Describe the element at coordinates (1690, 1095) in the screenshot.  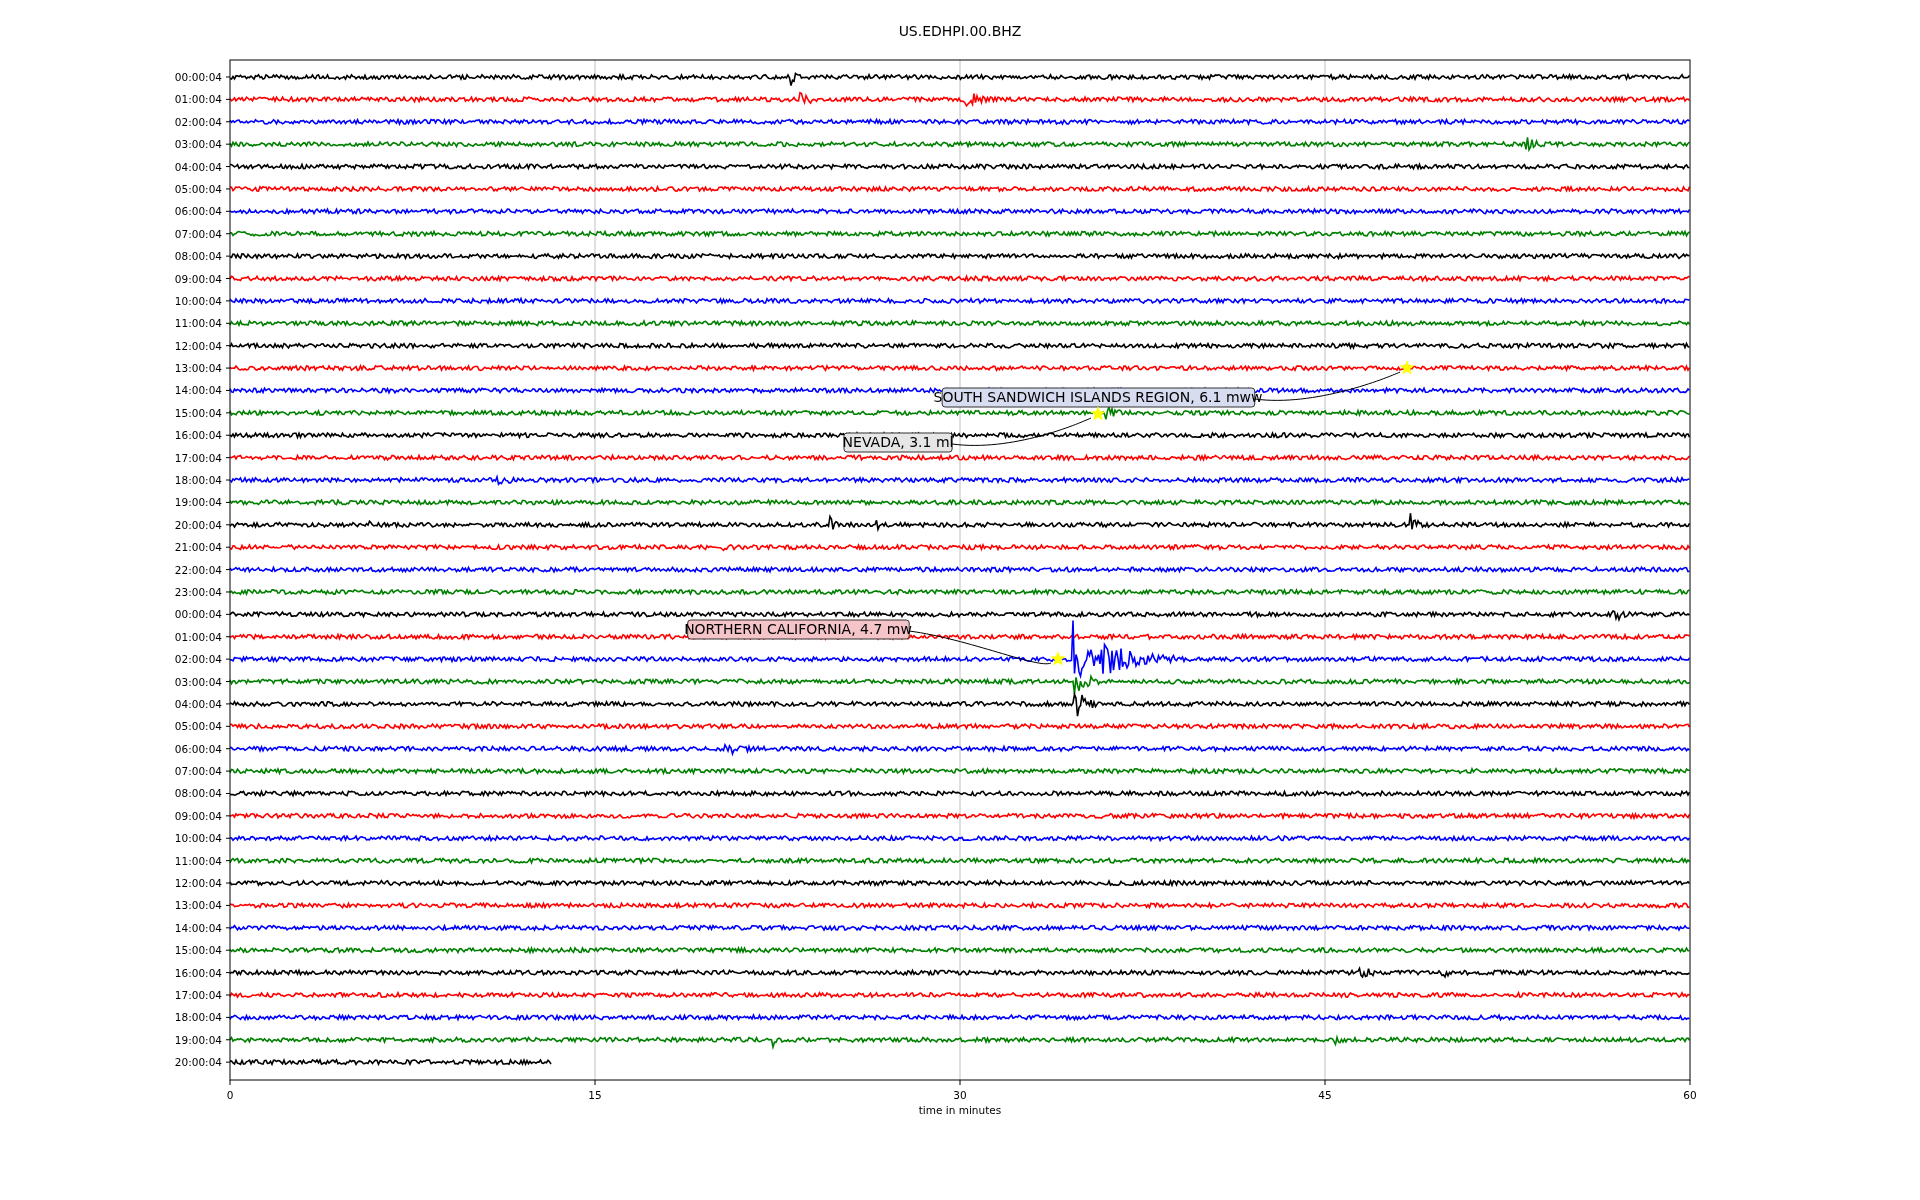
I see `axis-tick-label: 60` at that location.